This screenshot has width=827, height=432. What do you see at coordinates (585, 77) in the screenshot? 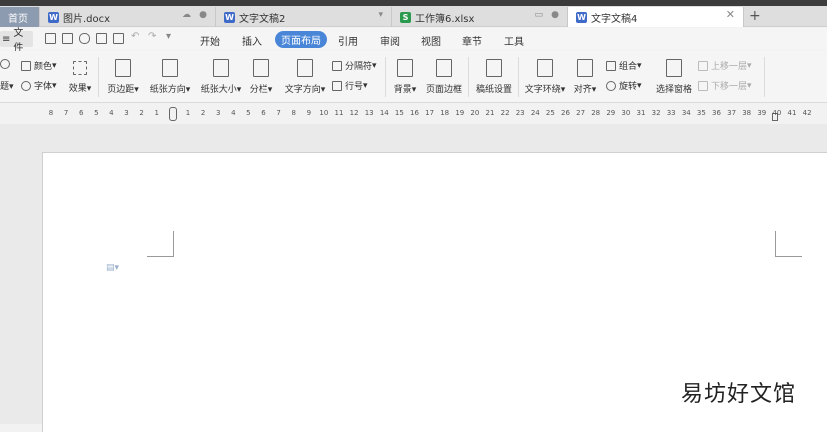
I see `align-button: 对齐▾` at bounding box center [585, 77].